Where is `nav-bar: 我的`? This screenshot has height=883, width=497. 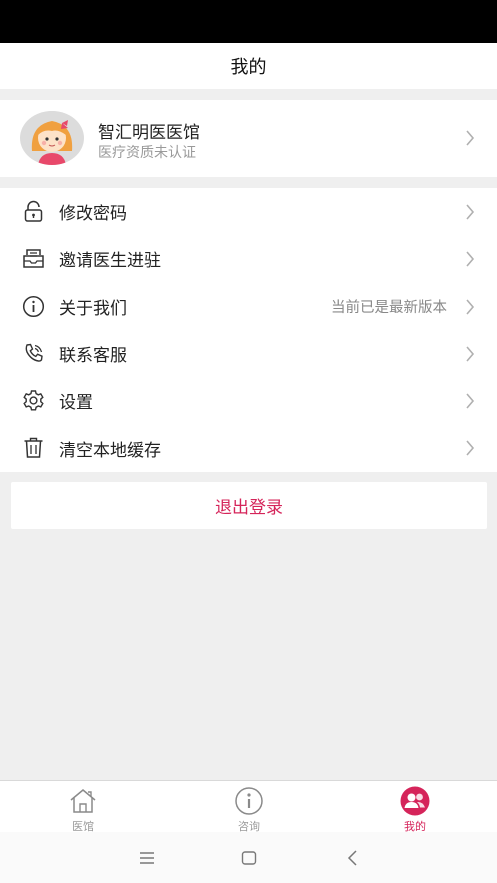 nav-bar: 我的 is located at coordinates (248, 66).